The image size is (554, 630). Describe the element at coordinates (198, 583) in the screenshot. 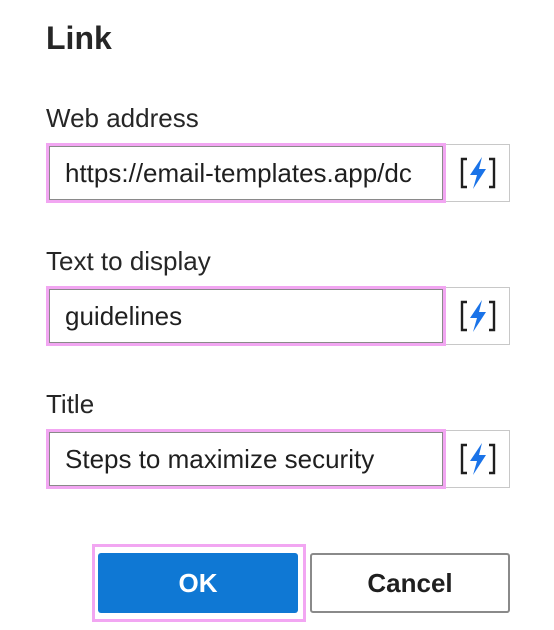

I see `ok-button: OK` at that location.